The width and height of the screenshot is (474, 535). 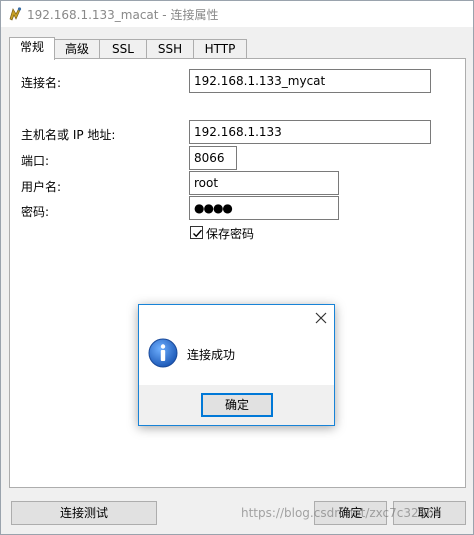 I want to click on dialog-ok-button: 确定, so click(x=237, y=405).